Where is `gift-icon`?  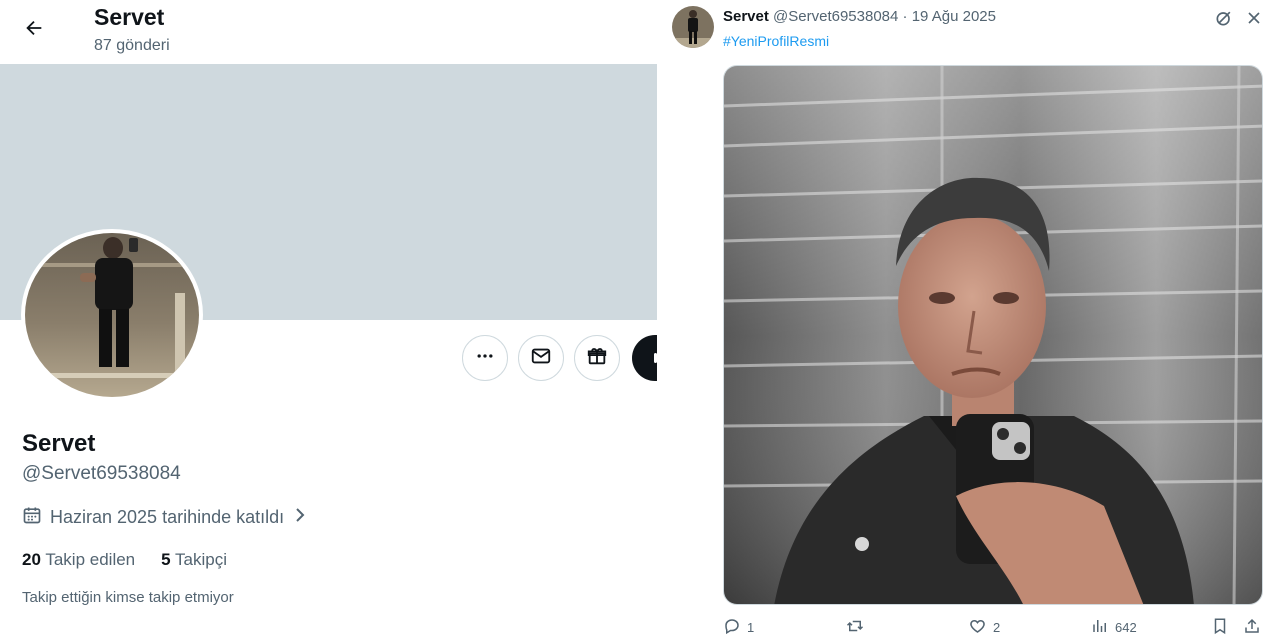 gift-icon is located at coordinates (597, 358).